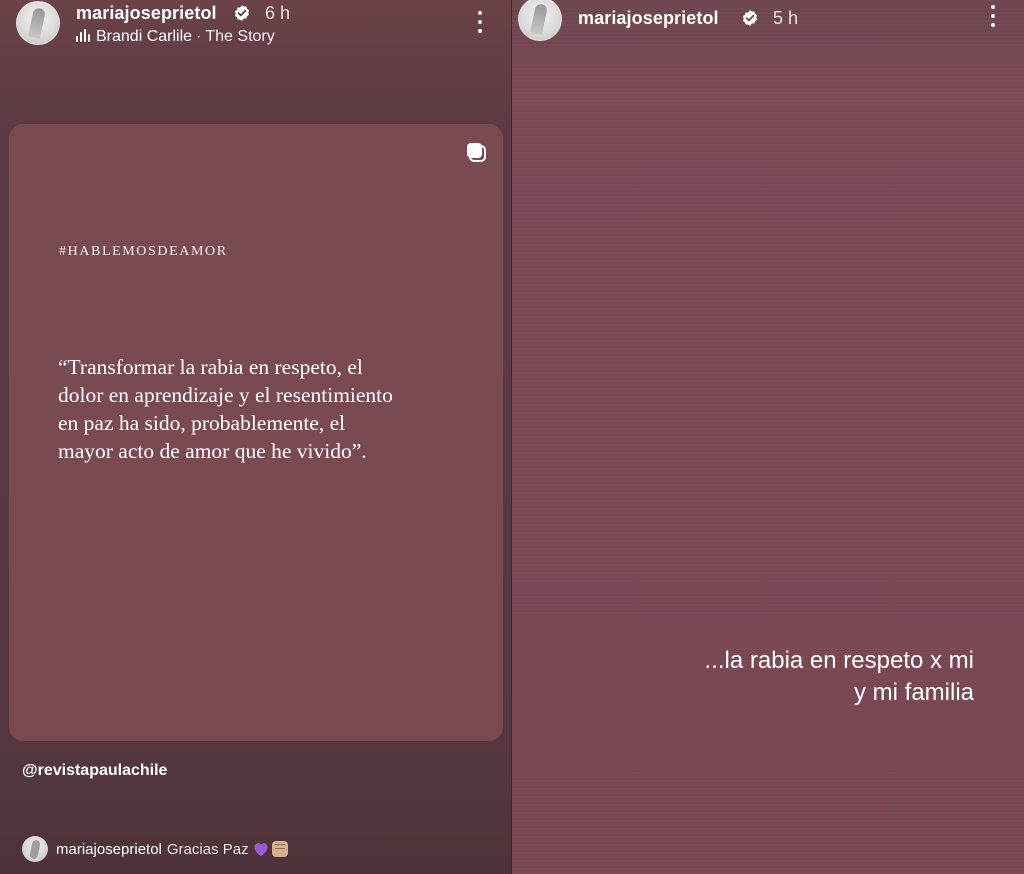 This screenshot has height=874, width=1024. Describe the element at coordinates (786, 18) in the screenshot. I see `post-time: 5 h` at that location.